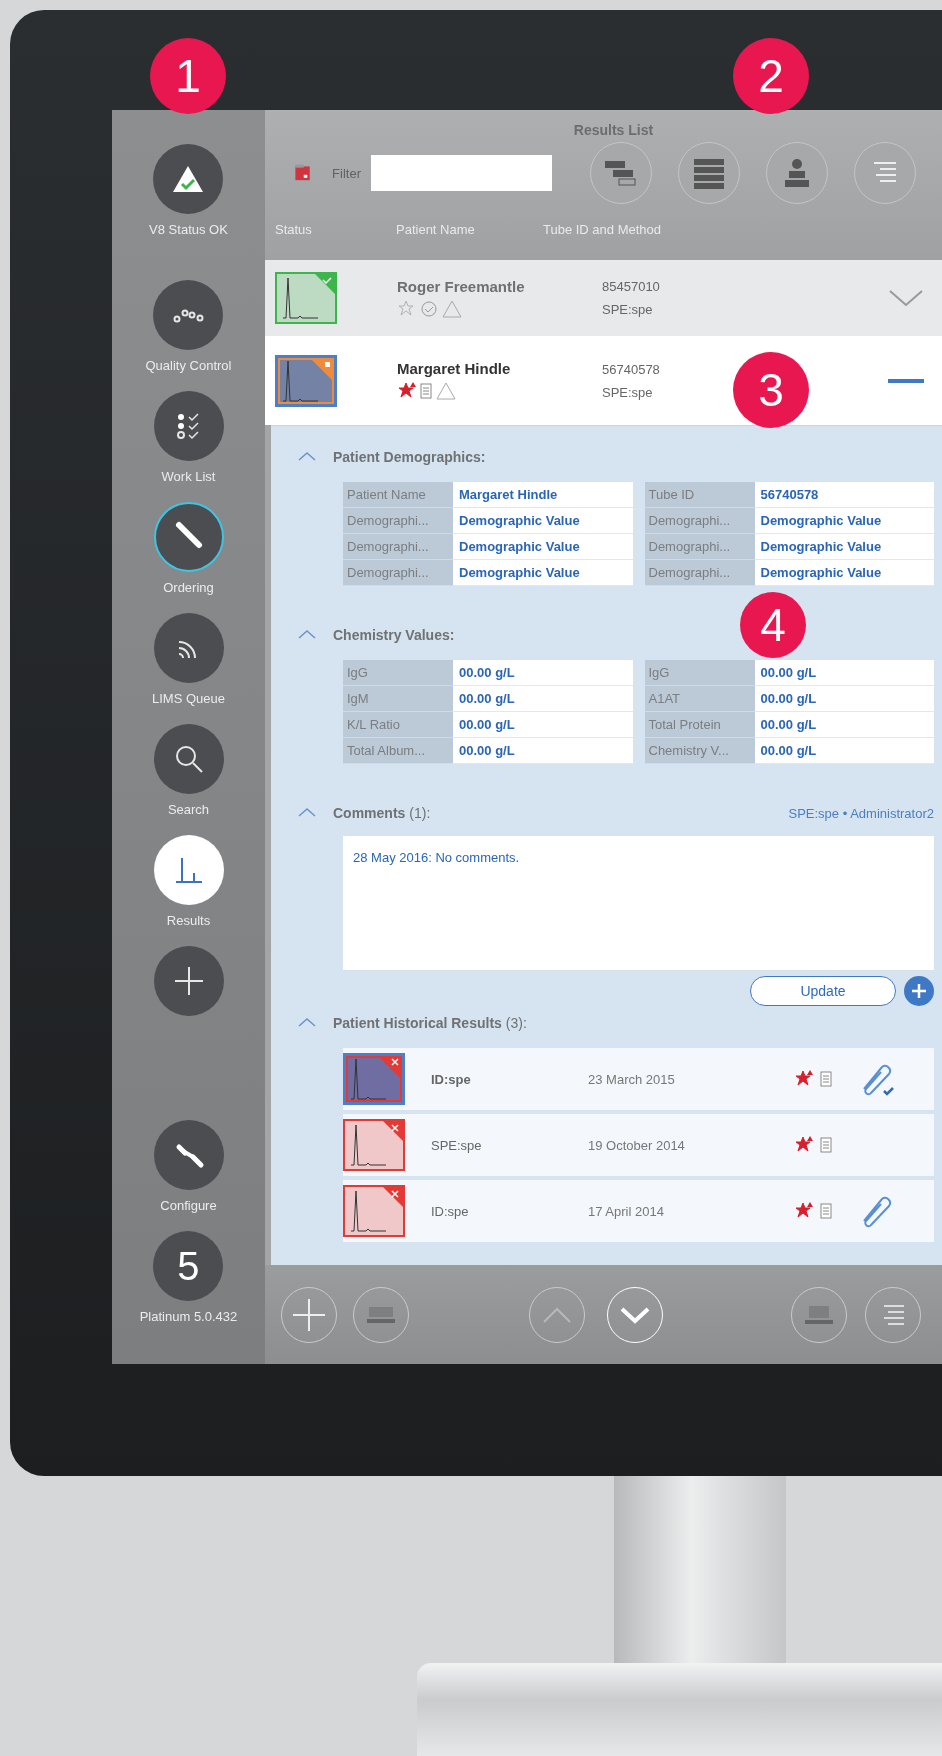  What do you see at coordinates (844, 495) in the screenshot?
I see `field-value: 56740578` at bounding box center [844, 495].